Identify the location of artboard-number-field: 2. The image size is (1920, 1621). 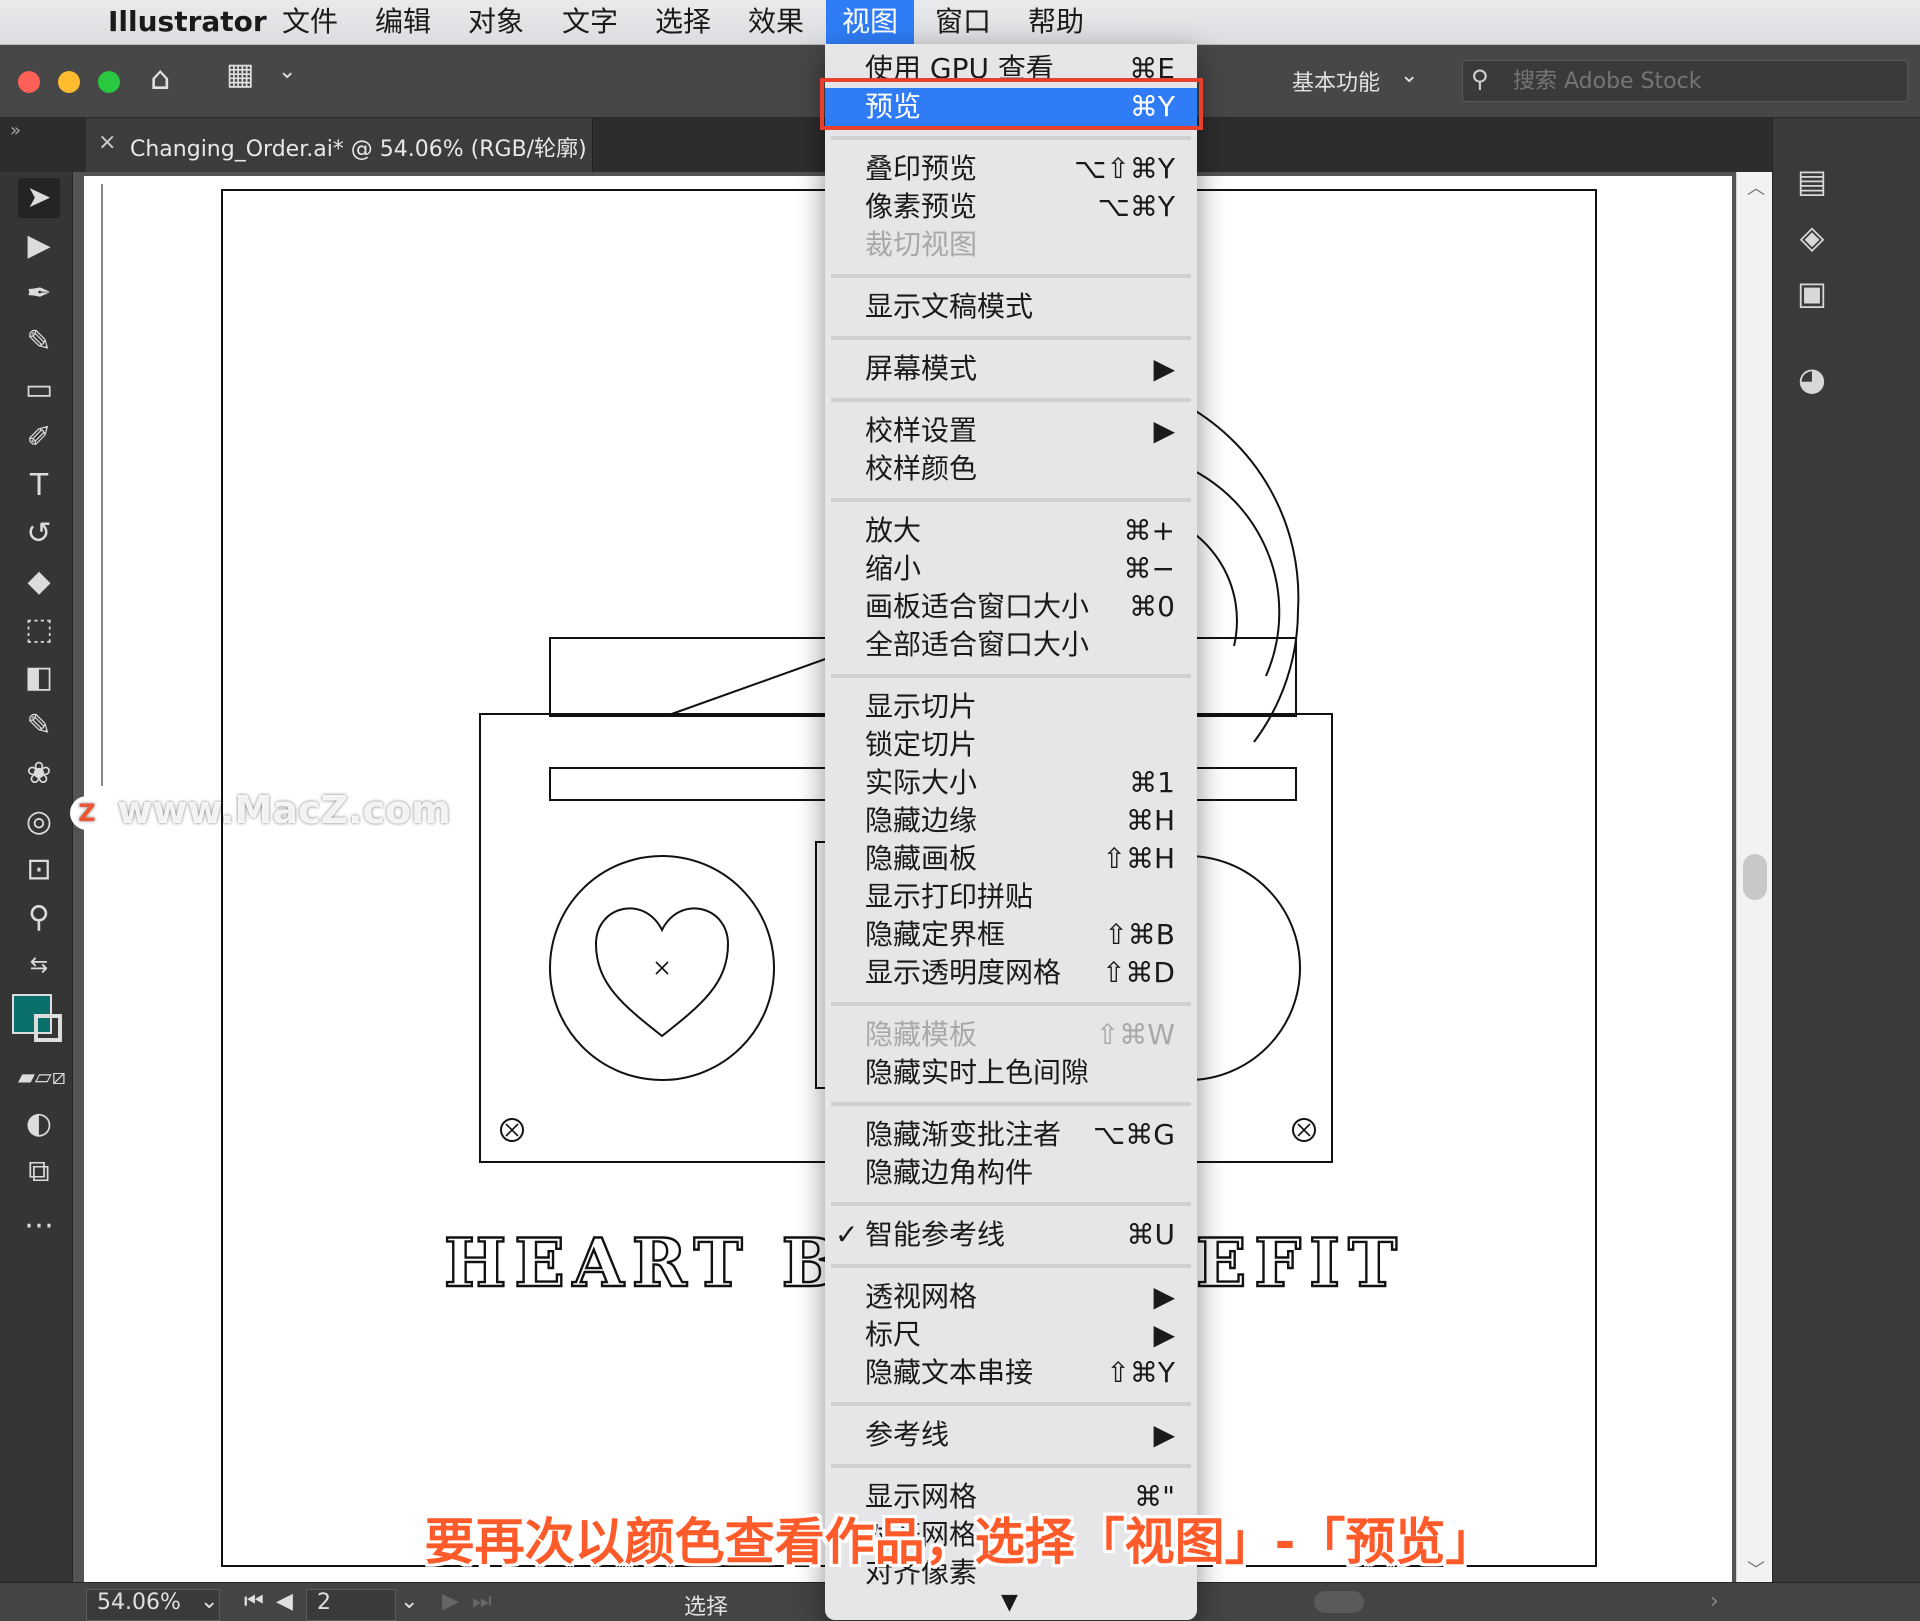
(351, 1605).